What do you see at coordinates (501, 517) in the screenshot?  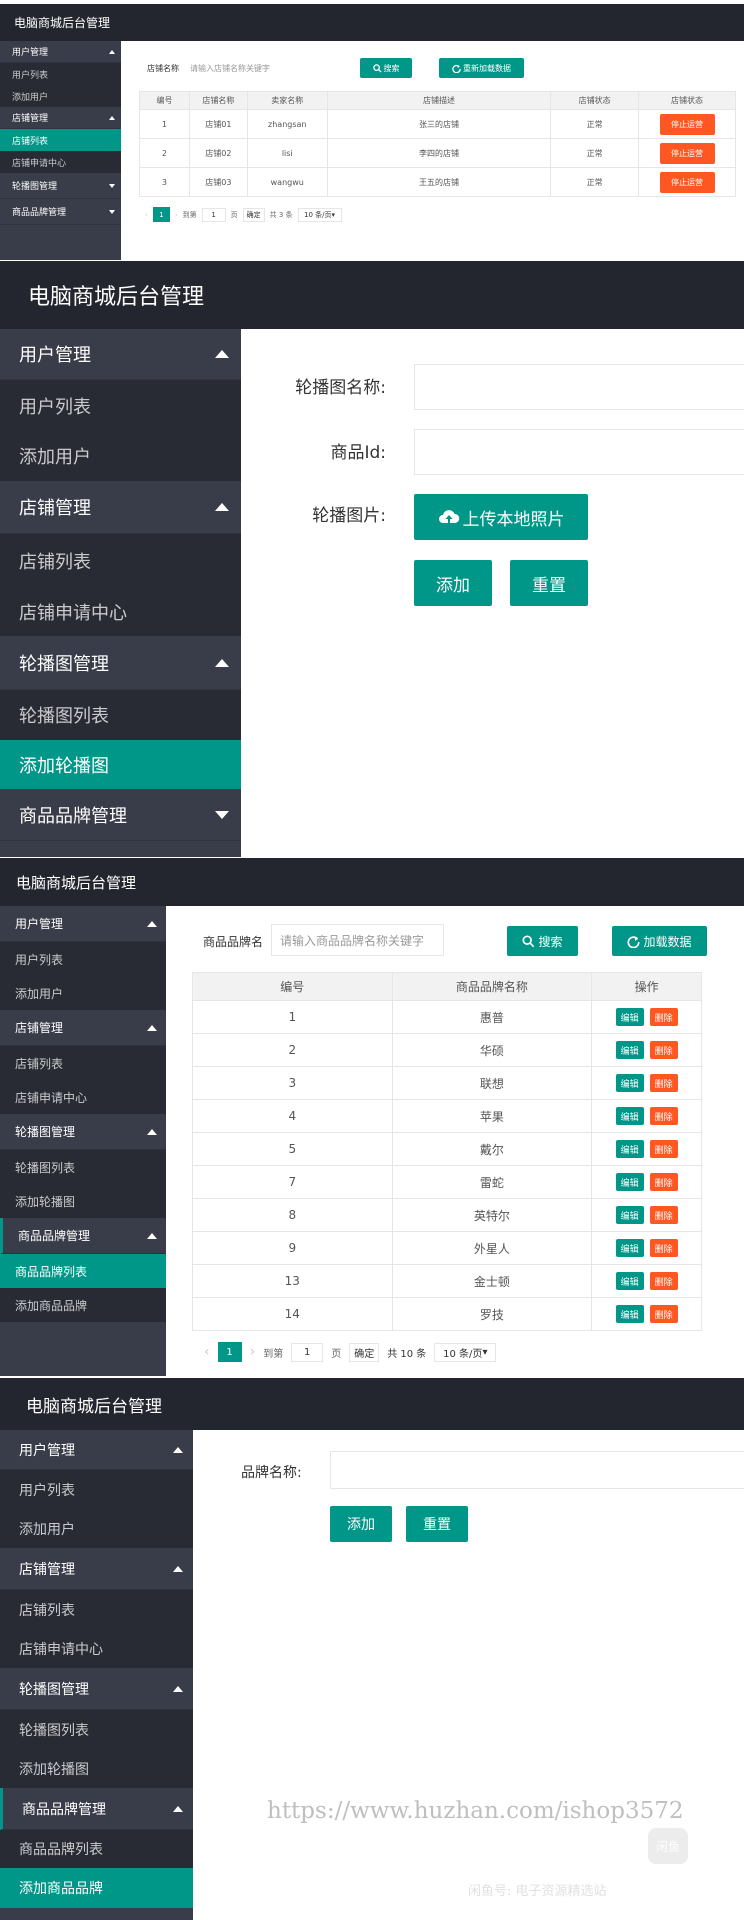 I see `upload-image-button: 上传本地照片` at bounding box center [501, 517].